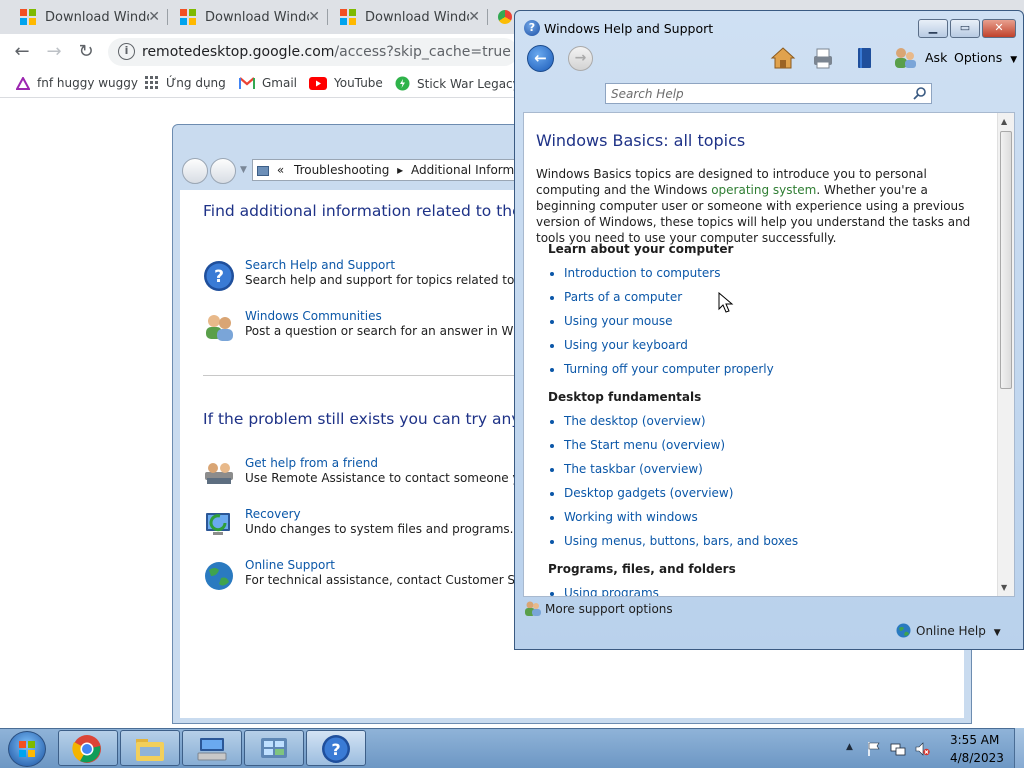 This screenshot has height=768, width=1024. Describe the element at coordinates (320, 265) in the screenshot. I see `search-help-link: Search Help and Support` at that location.